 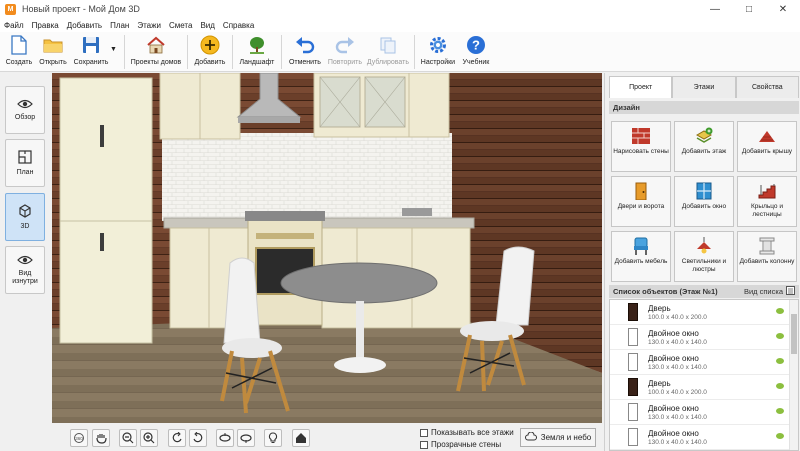 What do you see at coordinates (704, 291) in the screenshot?
I see `objects-section-header: Список объектов (Этаж №1) Вид списка` at bounding box center [704, 291].